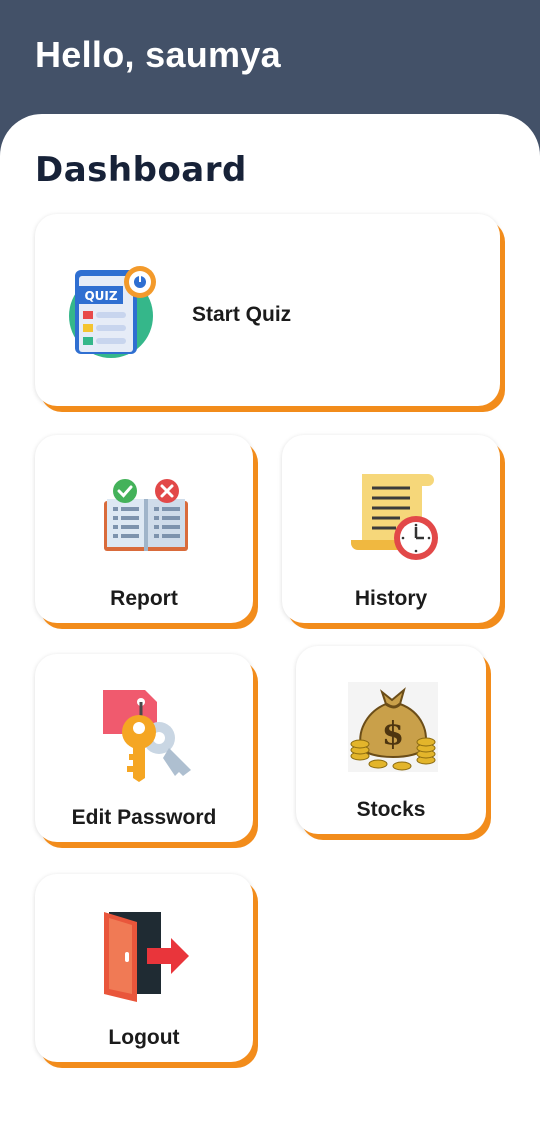  I want to click on page-title: Dashboard, so click(141, 170).